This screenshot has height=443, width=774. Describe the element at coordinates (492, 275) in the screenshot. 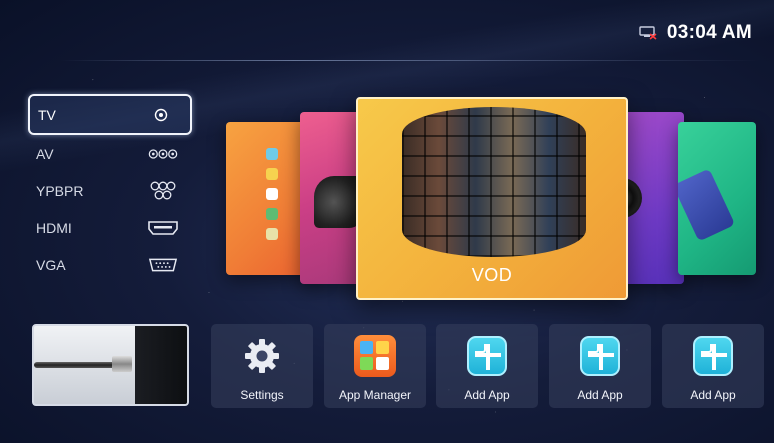

I see `carousel-card-label: VOD` at that location.